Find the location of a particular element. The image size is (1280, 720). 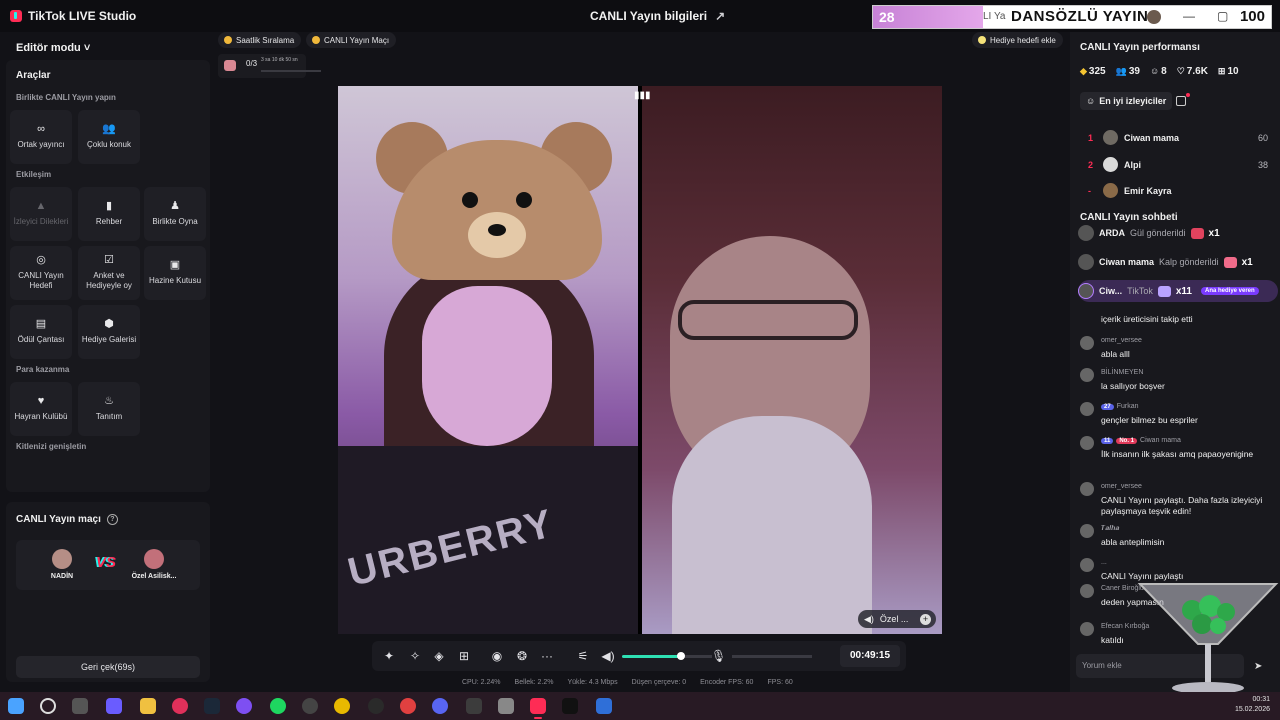

more-icon: ··· is located at coordinates (547, 656).